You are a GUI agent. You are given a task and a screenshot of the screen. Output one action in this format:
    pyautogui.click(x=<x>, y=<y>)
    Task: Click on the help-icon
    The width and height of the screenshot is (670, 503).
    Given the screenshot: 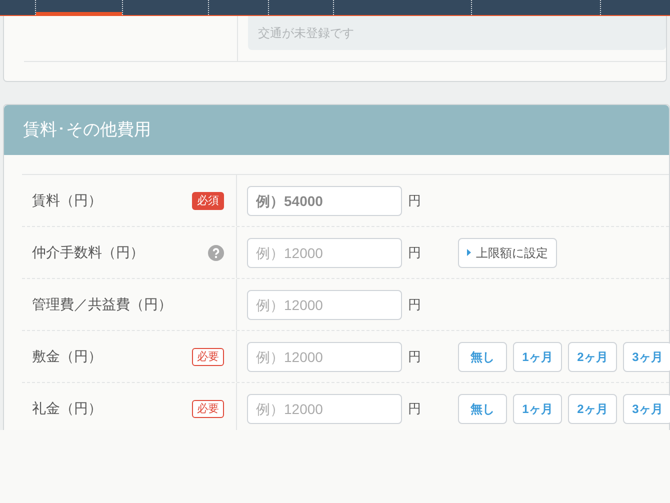 What is the action you would take?
    pyautogui.click(x=216, y=252)
    